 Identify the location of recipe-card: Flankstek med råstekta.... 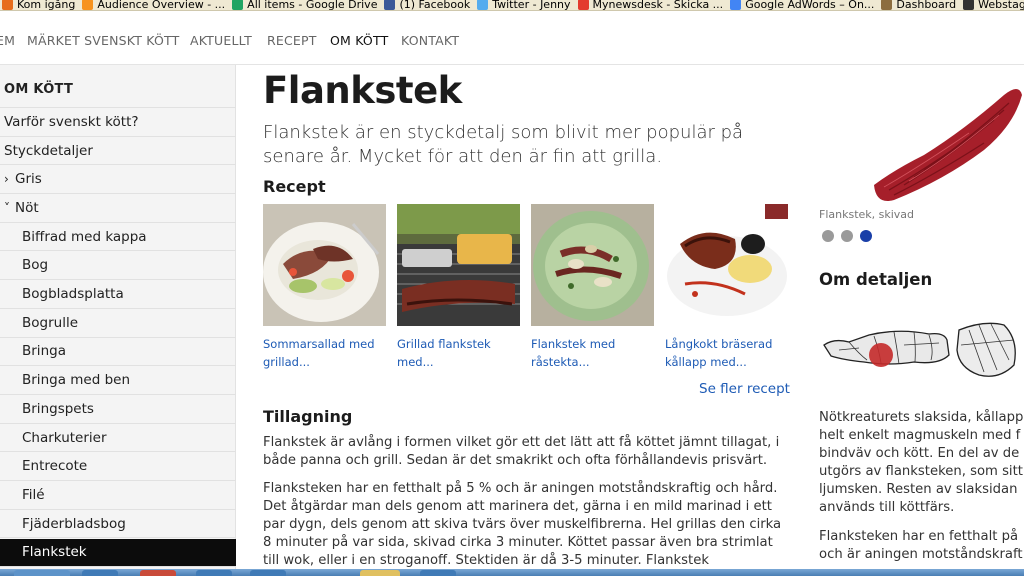
(592, 287).